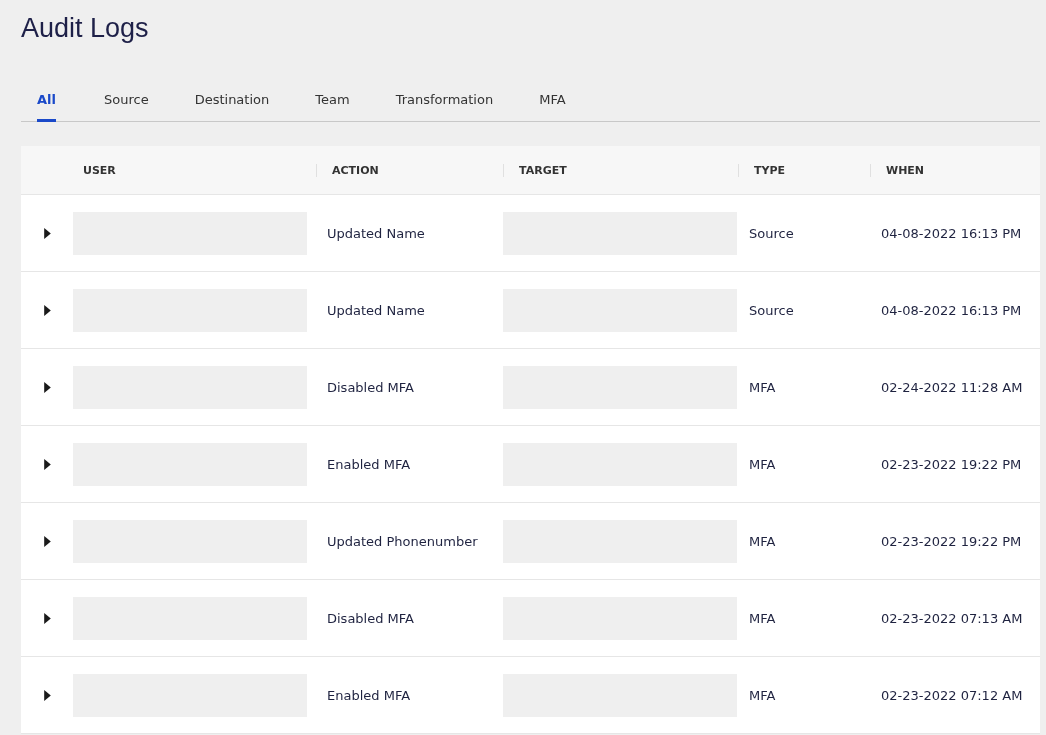 This screenshot has height=735, width=1046. What do you see at coordinates (85, 28) in the screenshot?
I see `page-title: Audit Logs` at bounding box center [85, 28].